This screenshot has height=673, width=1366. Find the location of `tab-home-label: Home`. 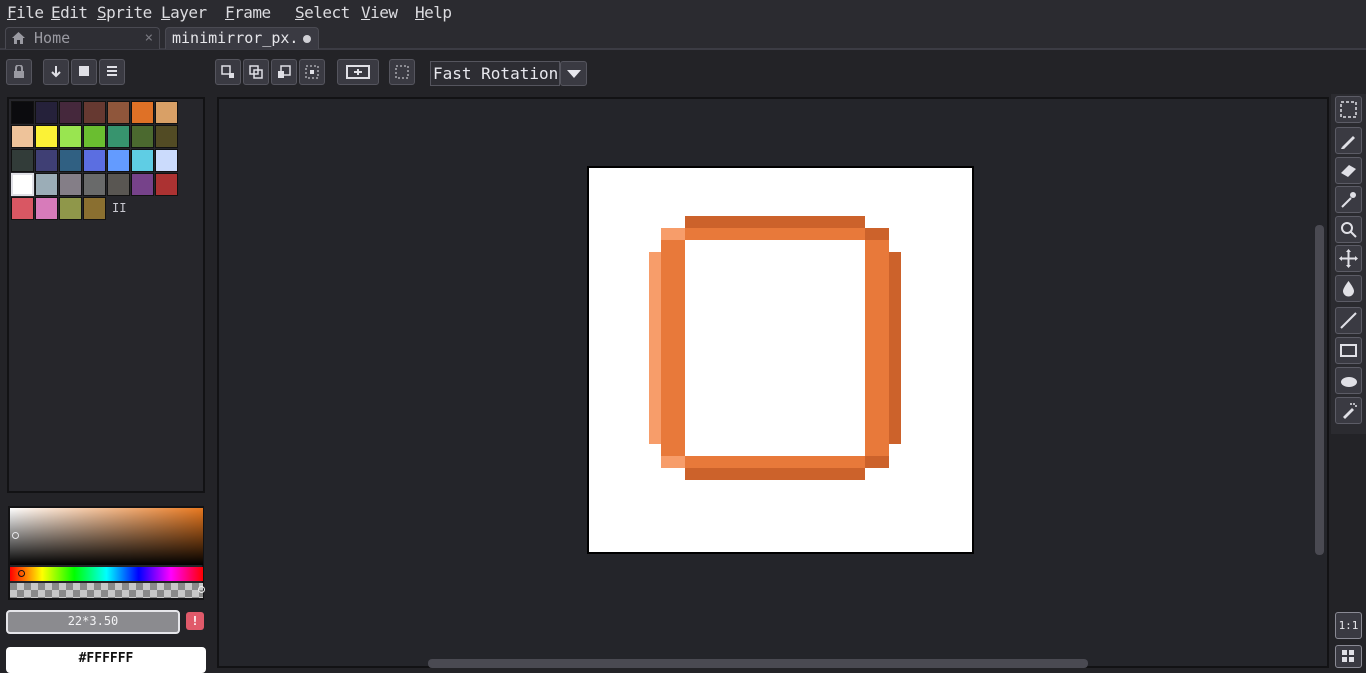

tab-home-label: Home is located at coordinates (52, 38).